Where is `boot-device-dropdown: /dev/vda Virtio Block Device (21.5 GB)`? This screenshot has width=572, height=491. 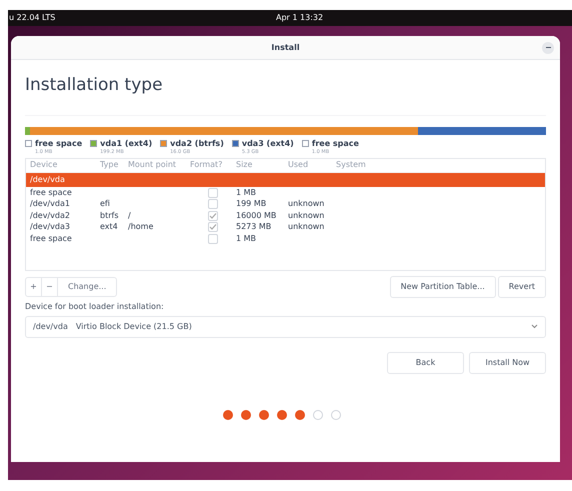
boot-device-dropdown: /dev/vda Virtio Block Device (21.5 GB) is located at coordinates (285, 327).